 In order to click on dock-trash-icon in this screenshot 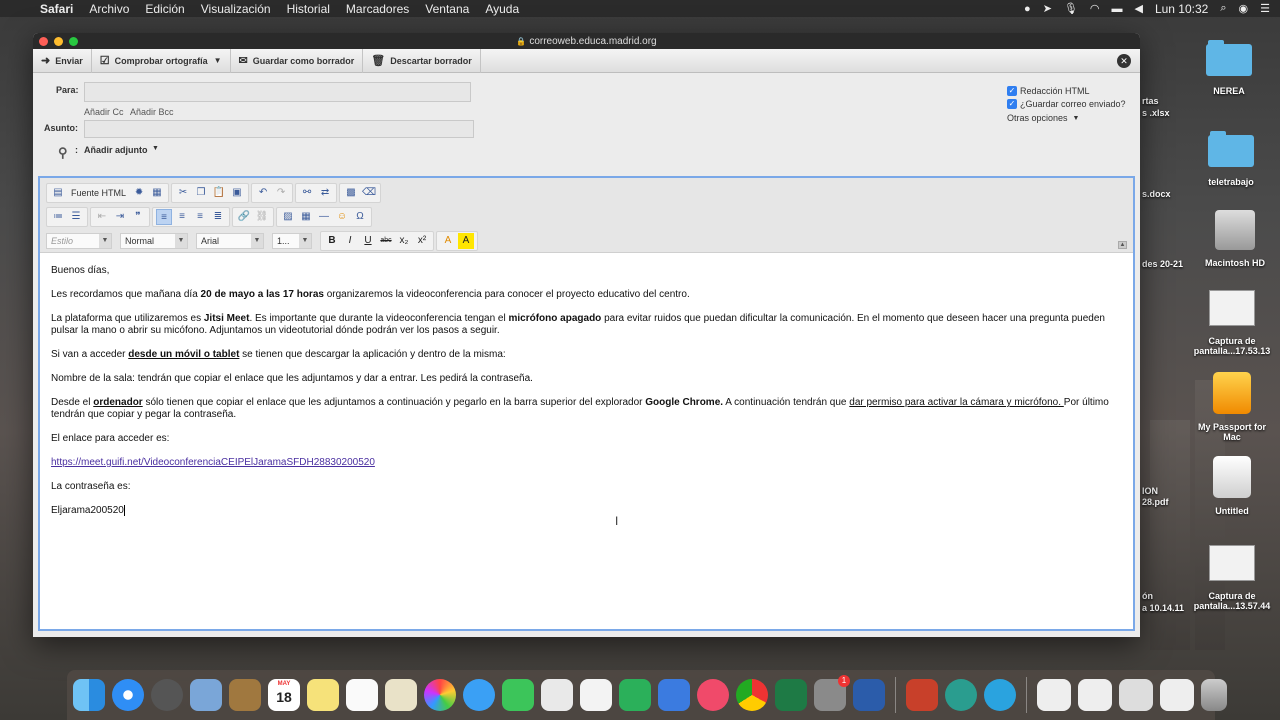, I will do `click(1214, 695)`.